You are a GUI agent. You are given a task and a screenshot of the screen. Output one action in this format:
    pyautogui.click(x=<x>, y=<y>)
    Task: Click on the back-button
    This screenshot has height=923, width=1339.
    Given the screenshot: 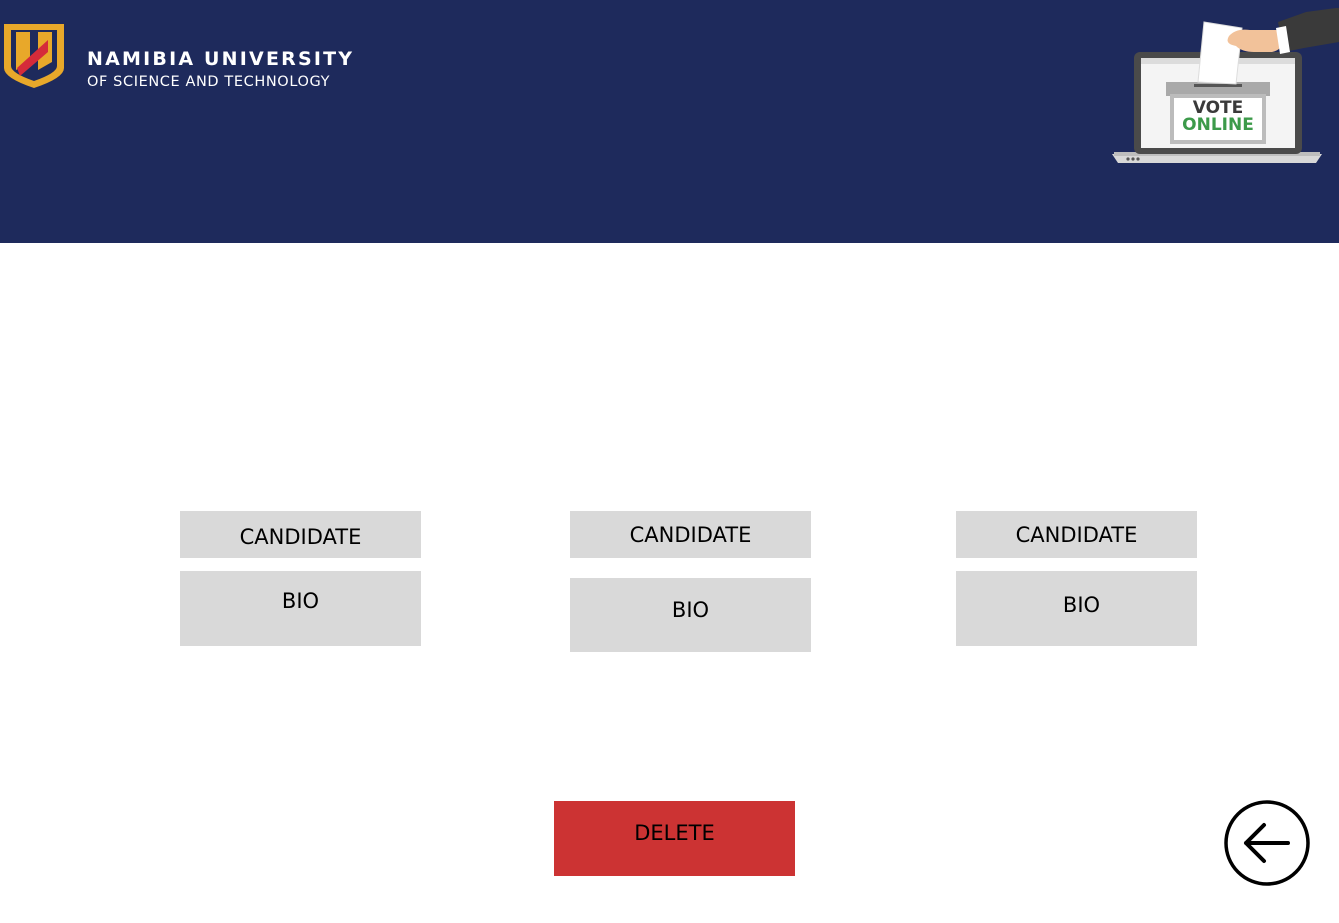 What is the action you would take?
    pyautogui.click(x=1267, y=843)
    